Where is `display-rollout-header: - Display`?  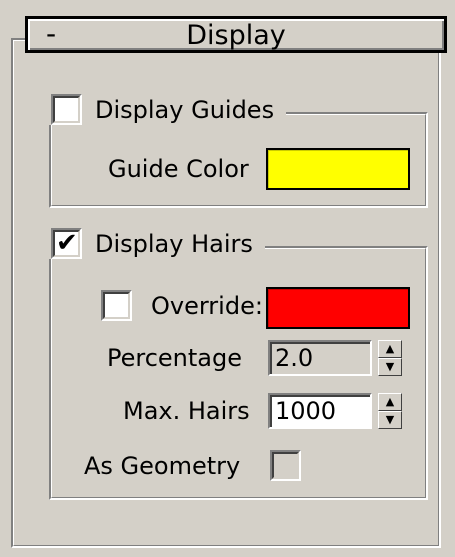
display-rollout-header: - Display is located at coordinates (236, 34).